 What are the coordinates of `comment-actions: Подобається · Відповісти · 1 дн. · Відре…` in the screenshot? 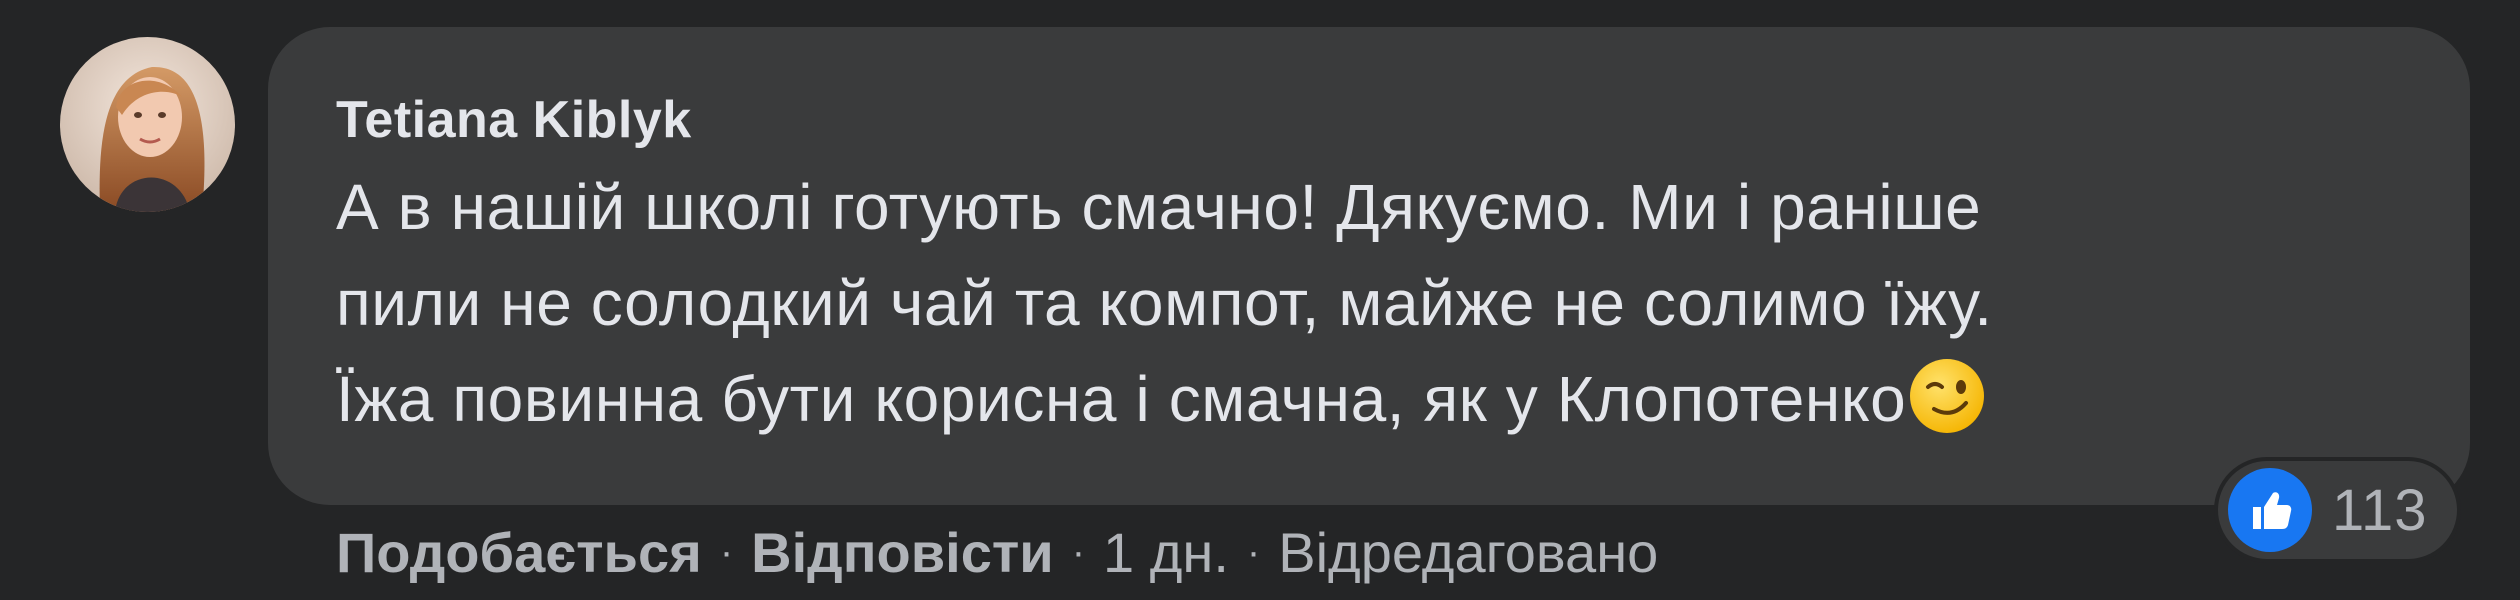 It's located at (997, 552).